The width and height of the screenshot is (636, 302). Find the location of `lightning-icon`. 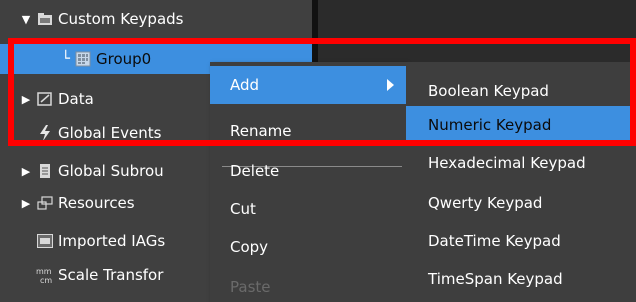

lightning-icon is located at coordinates (45, 133).